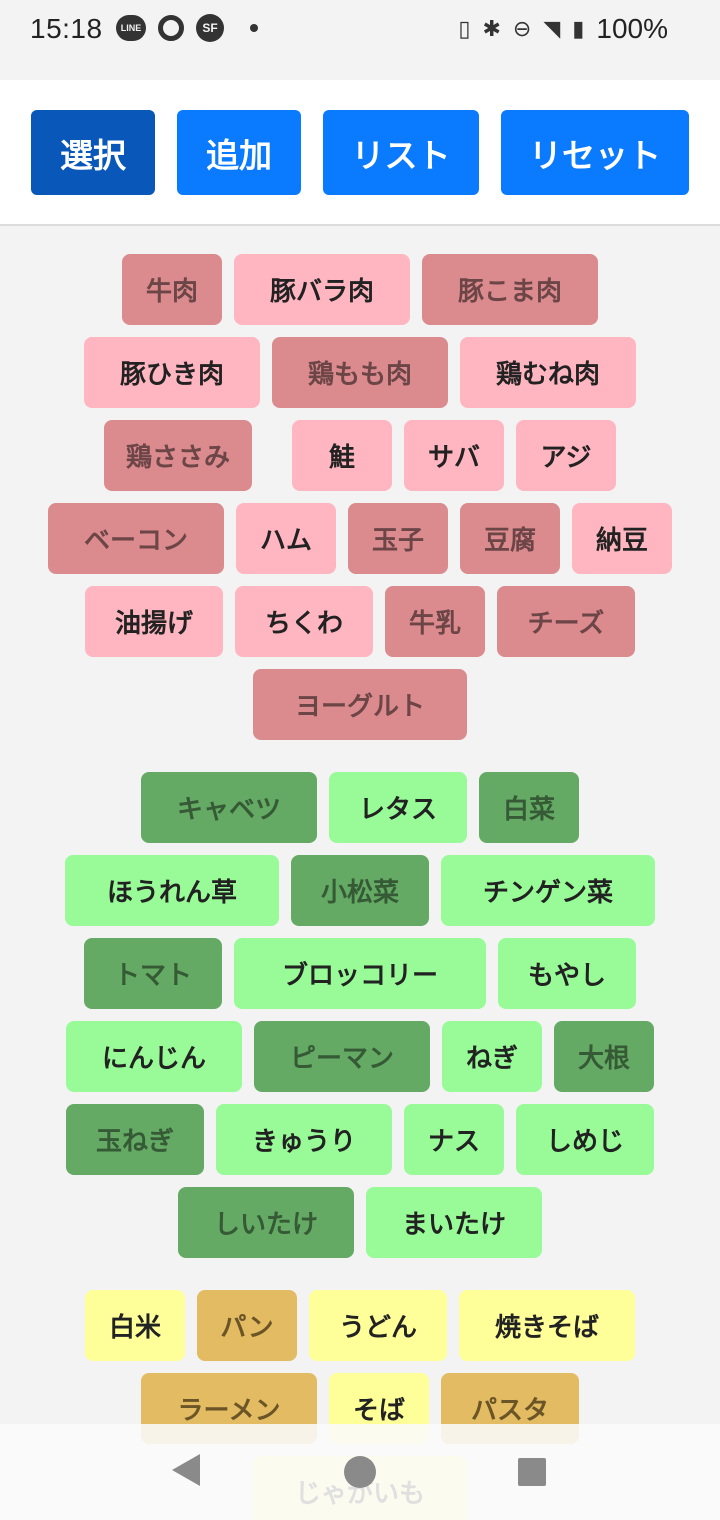  I want to click on meat-chip: サバ, so click(454, 455).